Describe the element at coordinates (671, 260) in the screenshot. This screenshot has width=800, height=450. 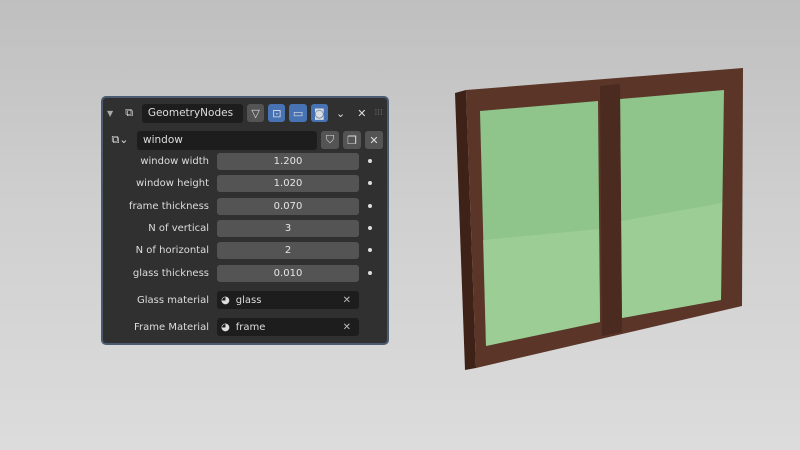
I see `glass-reflection` at that location.